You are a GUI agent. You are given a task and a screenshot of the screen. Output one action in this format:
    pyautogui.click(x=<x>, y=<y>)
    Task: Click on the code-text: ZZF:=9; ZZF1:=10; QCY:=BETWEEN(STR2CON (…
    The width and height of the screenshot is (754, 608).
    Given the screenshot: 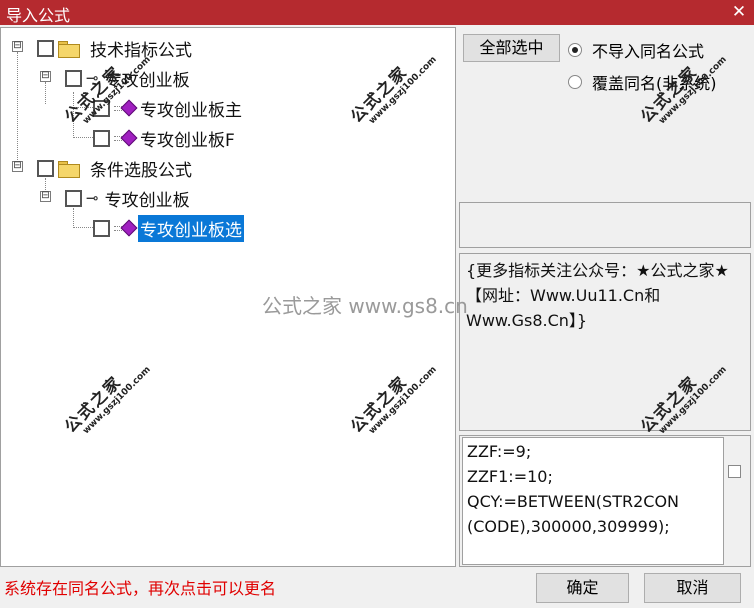 What is the action you would take?
    pyautogui.click(x=594, y=489)
    